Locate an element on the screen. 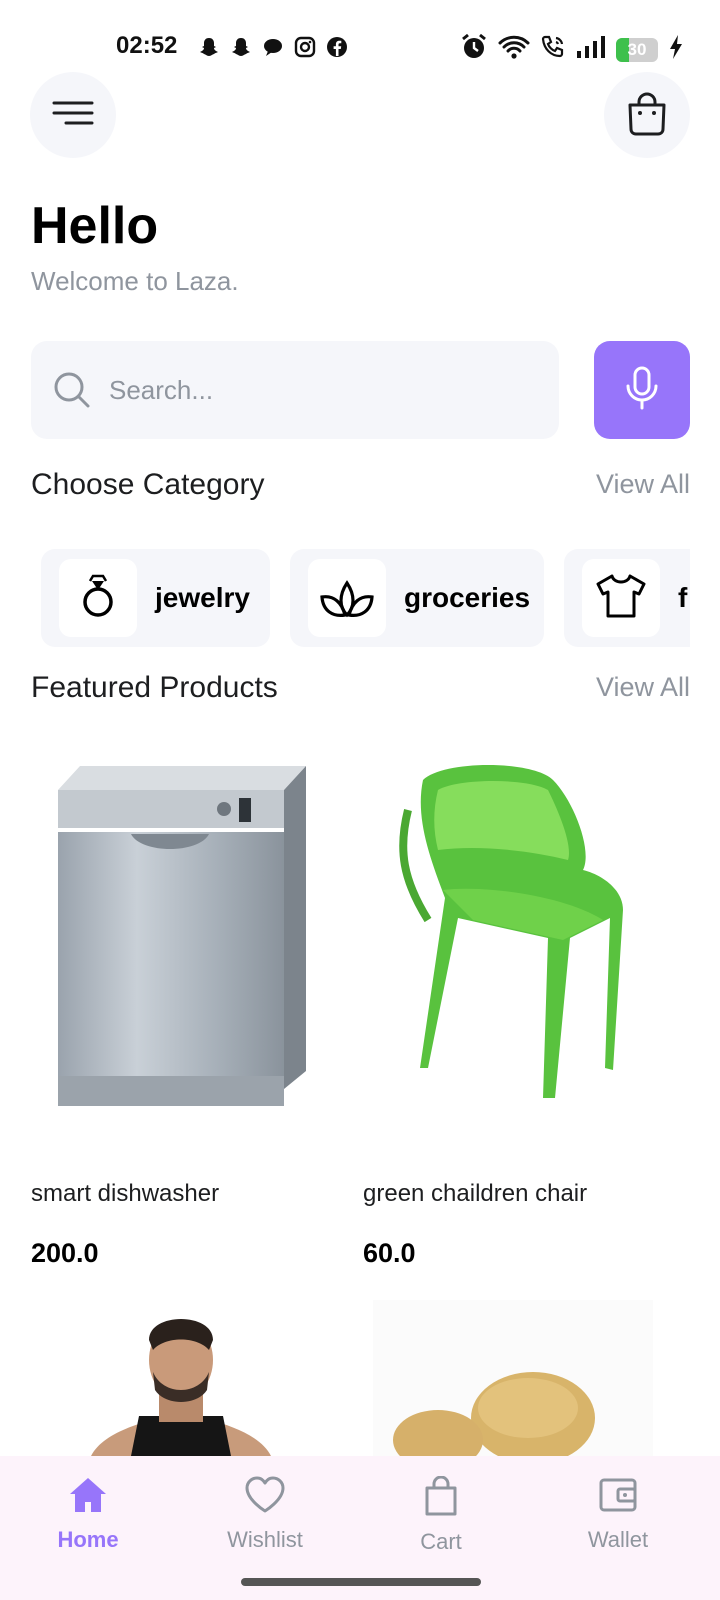 This screenshot has height=1600, width=720. category-label: jewelry is located at coordinates (202, 597).